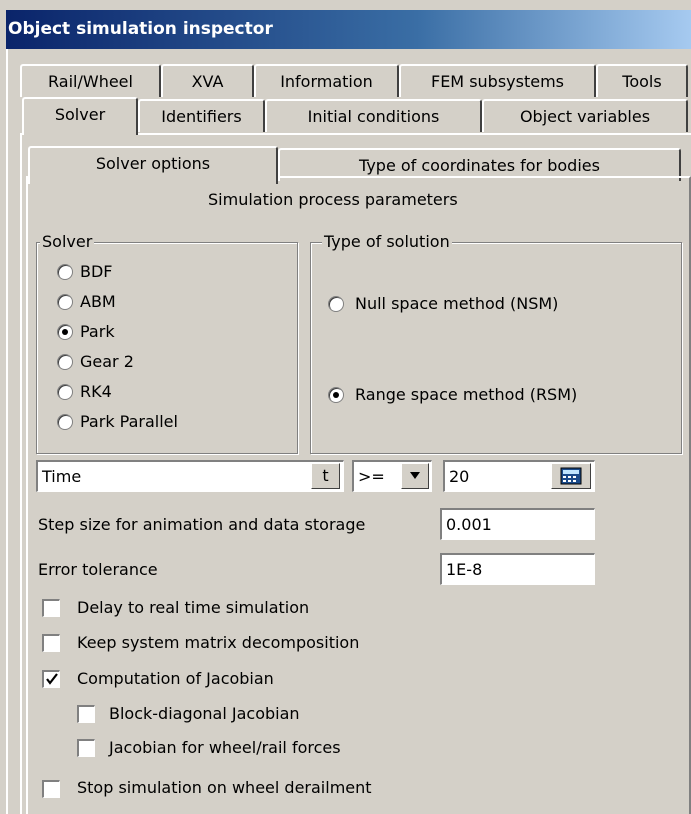  Describe the element at coordinates (96, 271) in the screenshot. I see `radio-bdf-label: BDF` at that location.